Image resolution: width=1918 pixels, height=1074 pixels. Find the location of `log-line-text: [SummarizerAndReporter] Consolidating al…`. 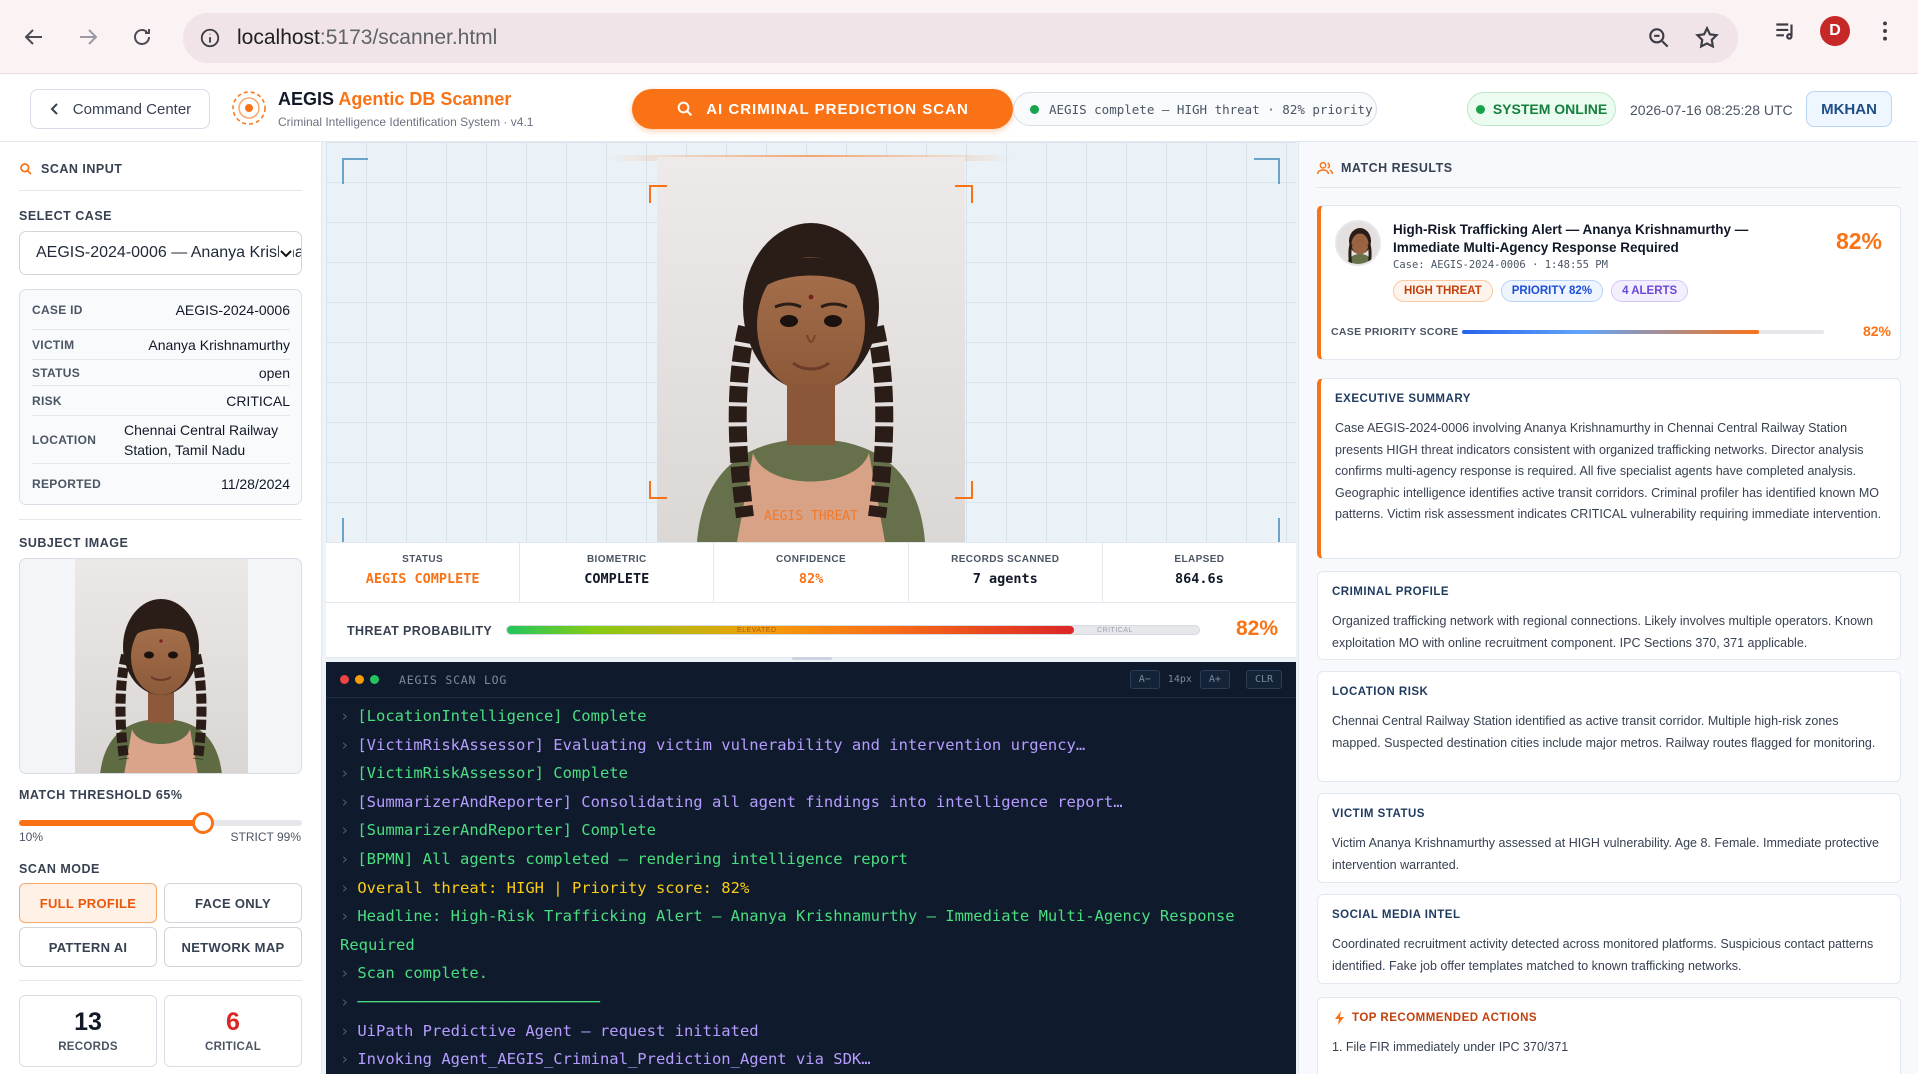

log-line-text: [SummarizerAndReporter] Consolidating al… is located at coordinates (740, 801).